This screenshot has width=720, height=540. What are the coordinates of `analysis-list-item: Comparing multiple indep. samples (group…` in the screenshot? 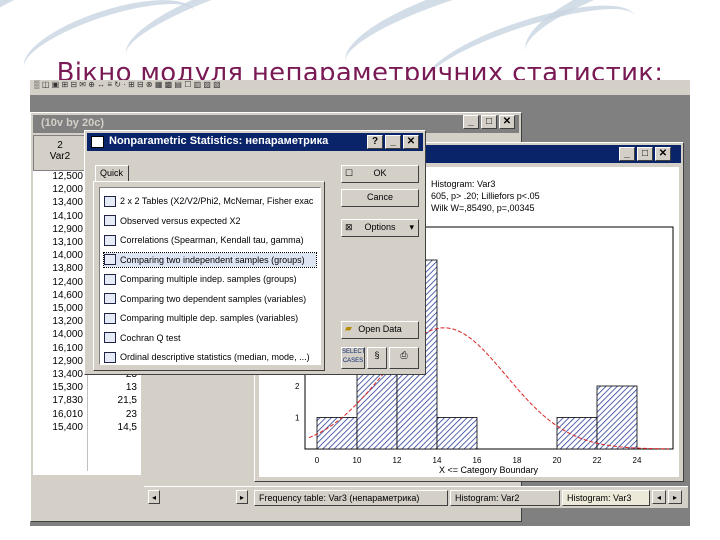 It's located at (210, 279).